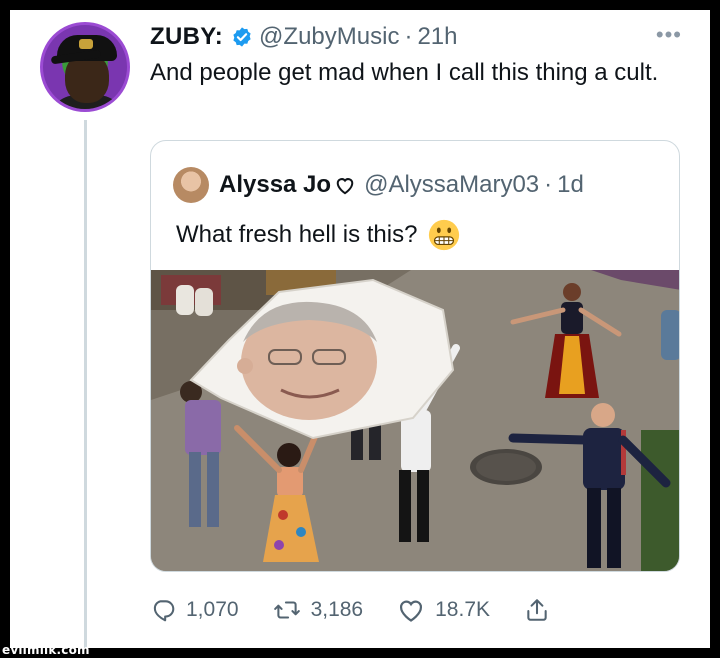  Describe the element at coordinates (451, 185) in the screenshot. I see `quoted-handle: @AlyssaMary03` at that location.